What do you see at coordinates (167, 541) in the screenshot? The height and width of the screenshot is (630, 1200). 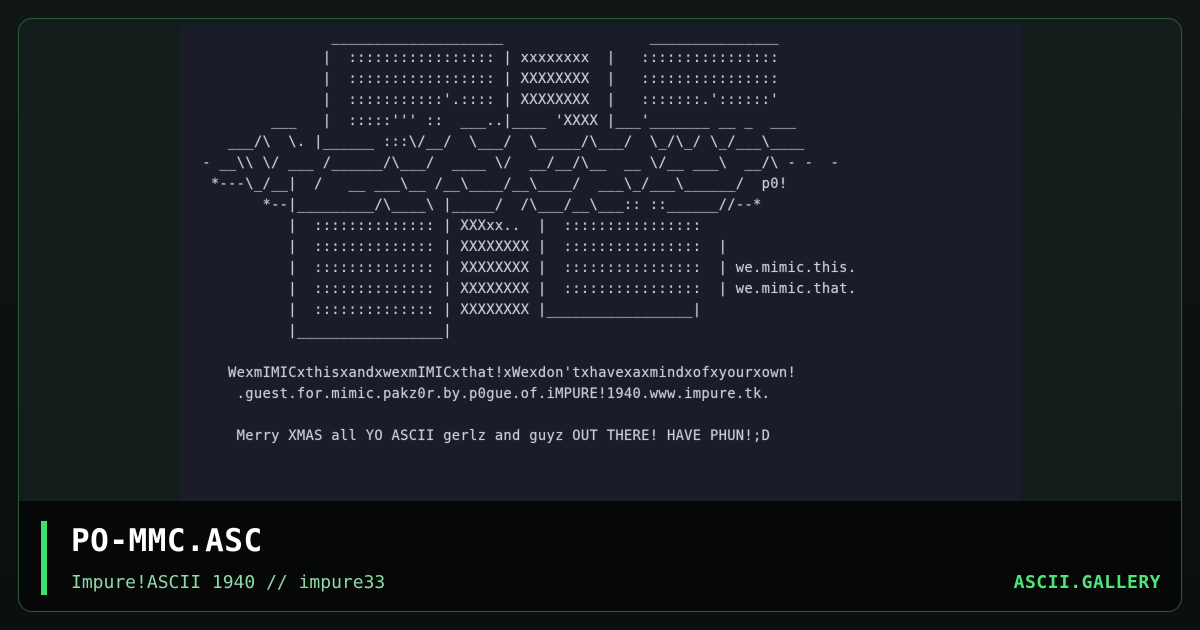 I see `artwork-title: PO-MMC.ASC` at bounding box center [167, 541].